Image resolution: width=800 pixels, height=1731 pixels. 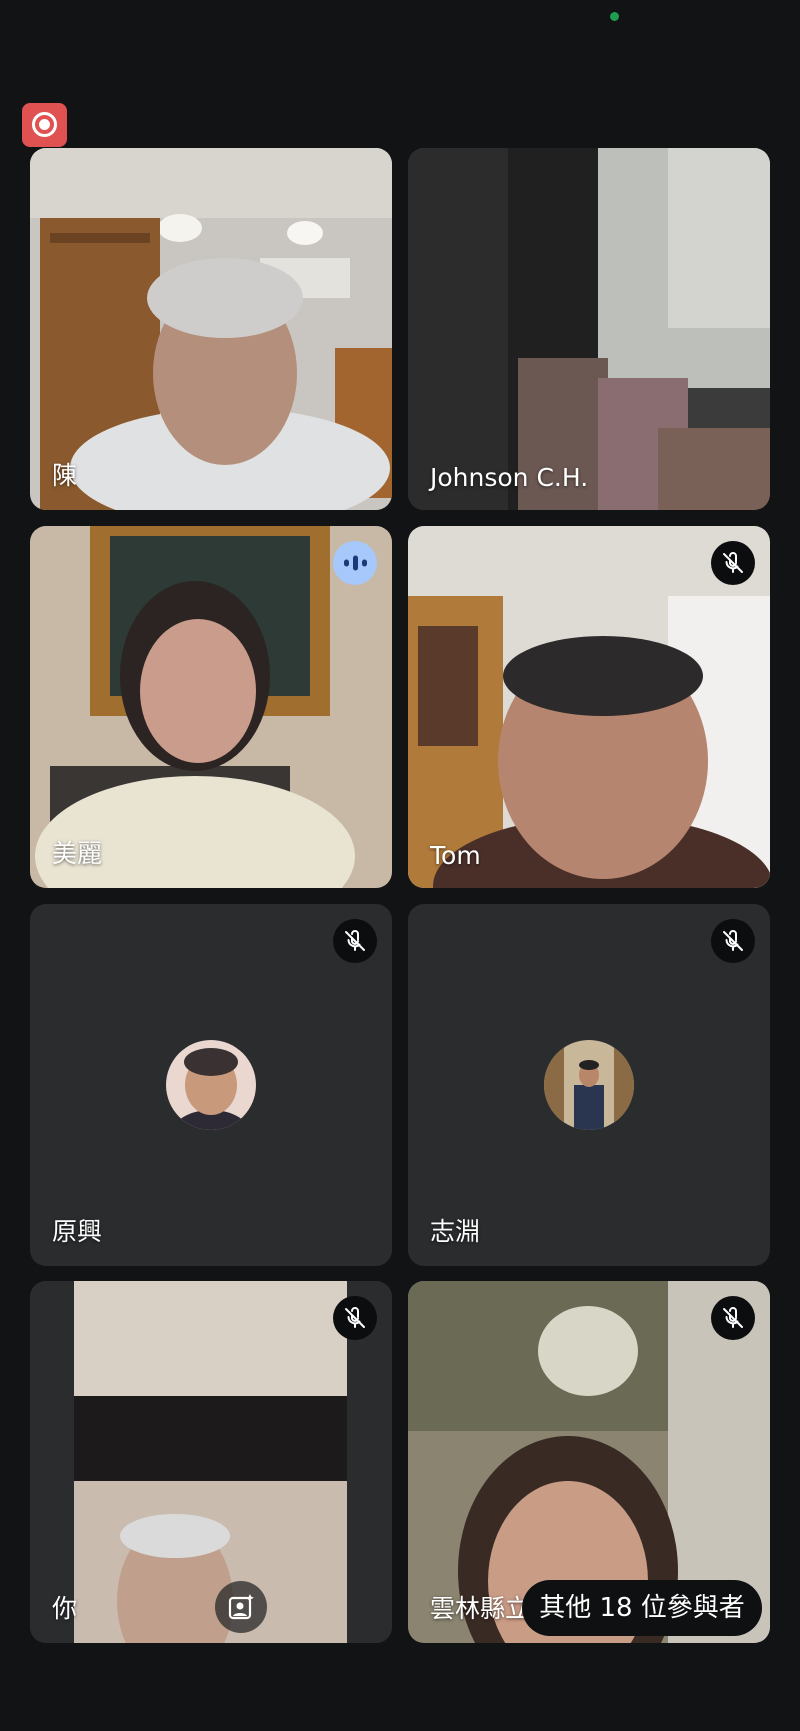 I want to click on camera-indicator-dot, so click(x=614, y=16).